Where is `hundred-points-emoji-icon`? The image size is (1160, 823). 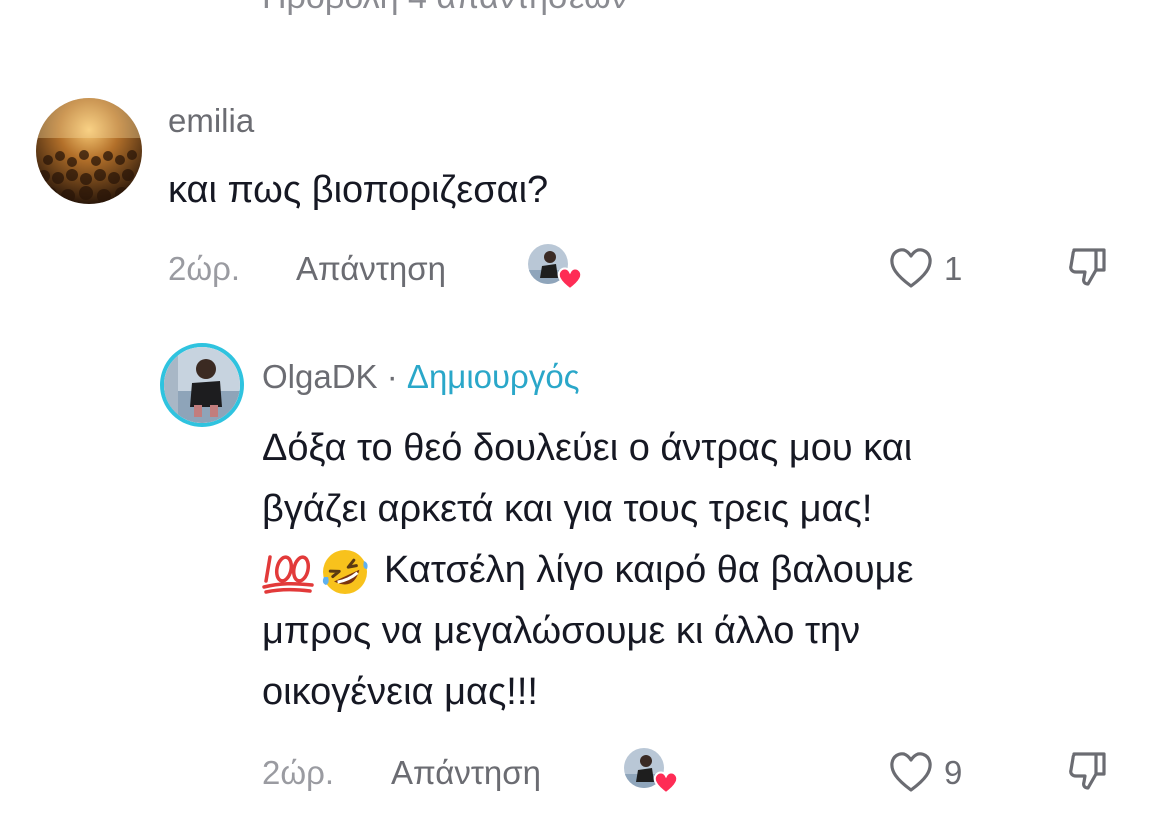 hundred-points-emoji-icon is located at coordinates (288, 574).